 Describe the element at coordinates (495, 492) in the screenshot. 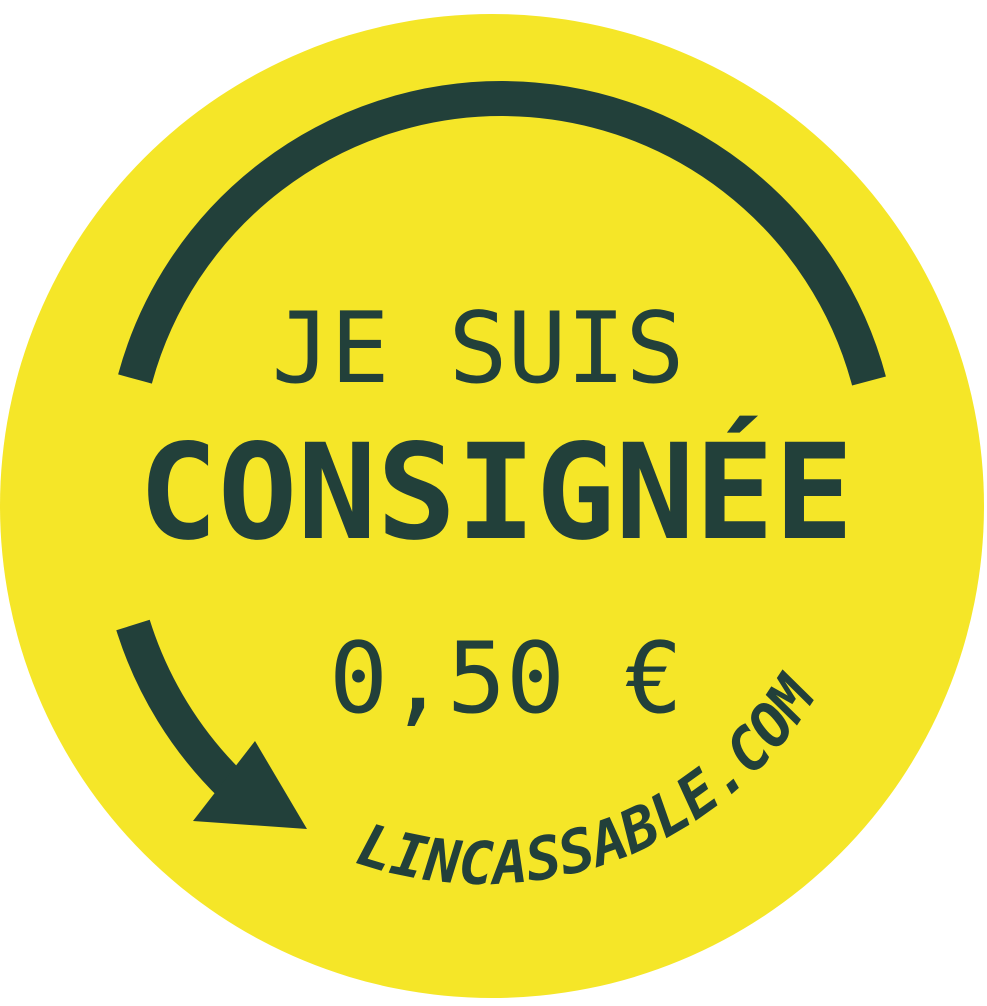

I see `text-consignee: CONSIGNÉE` at that location.